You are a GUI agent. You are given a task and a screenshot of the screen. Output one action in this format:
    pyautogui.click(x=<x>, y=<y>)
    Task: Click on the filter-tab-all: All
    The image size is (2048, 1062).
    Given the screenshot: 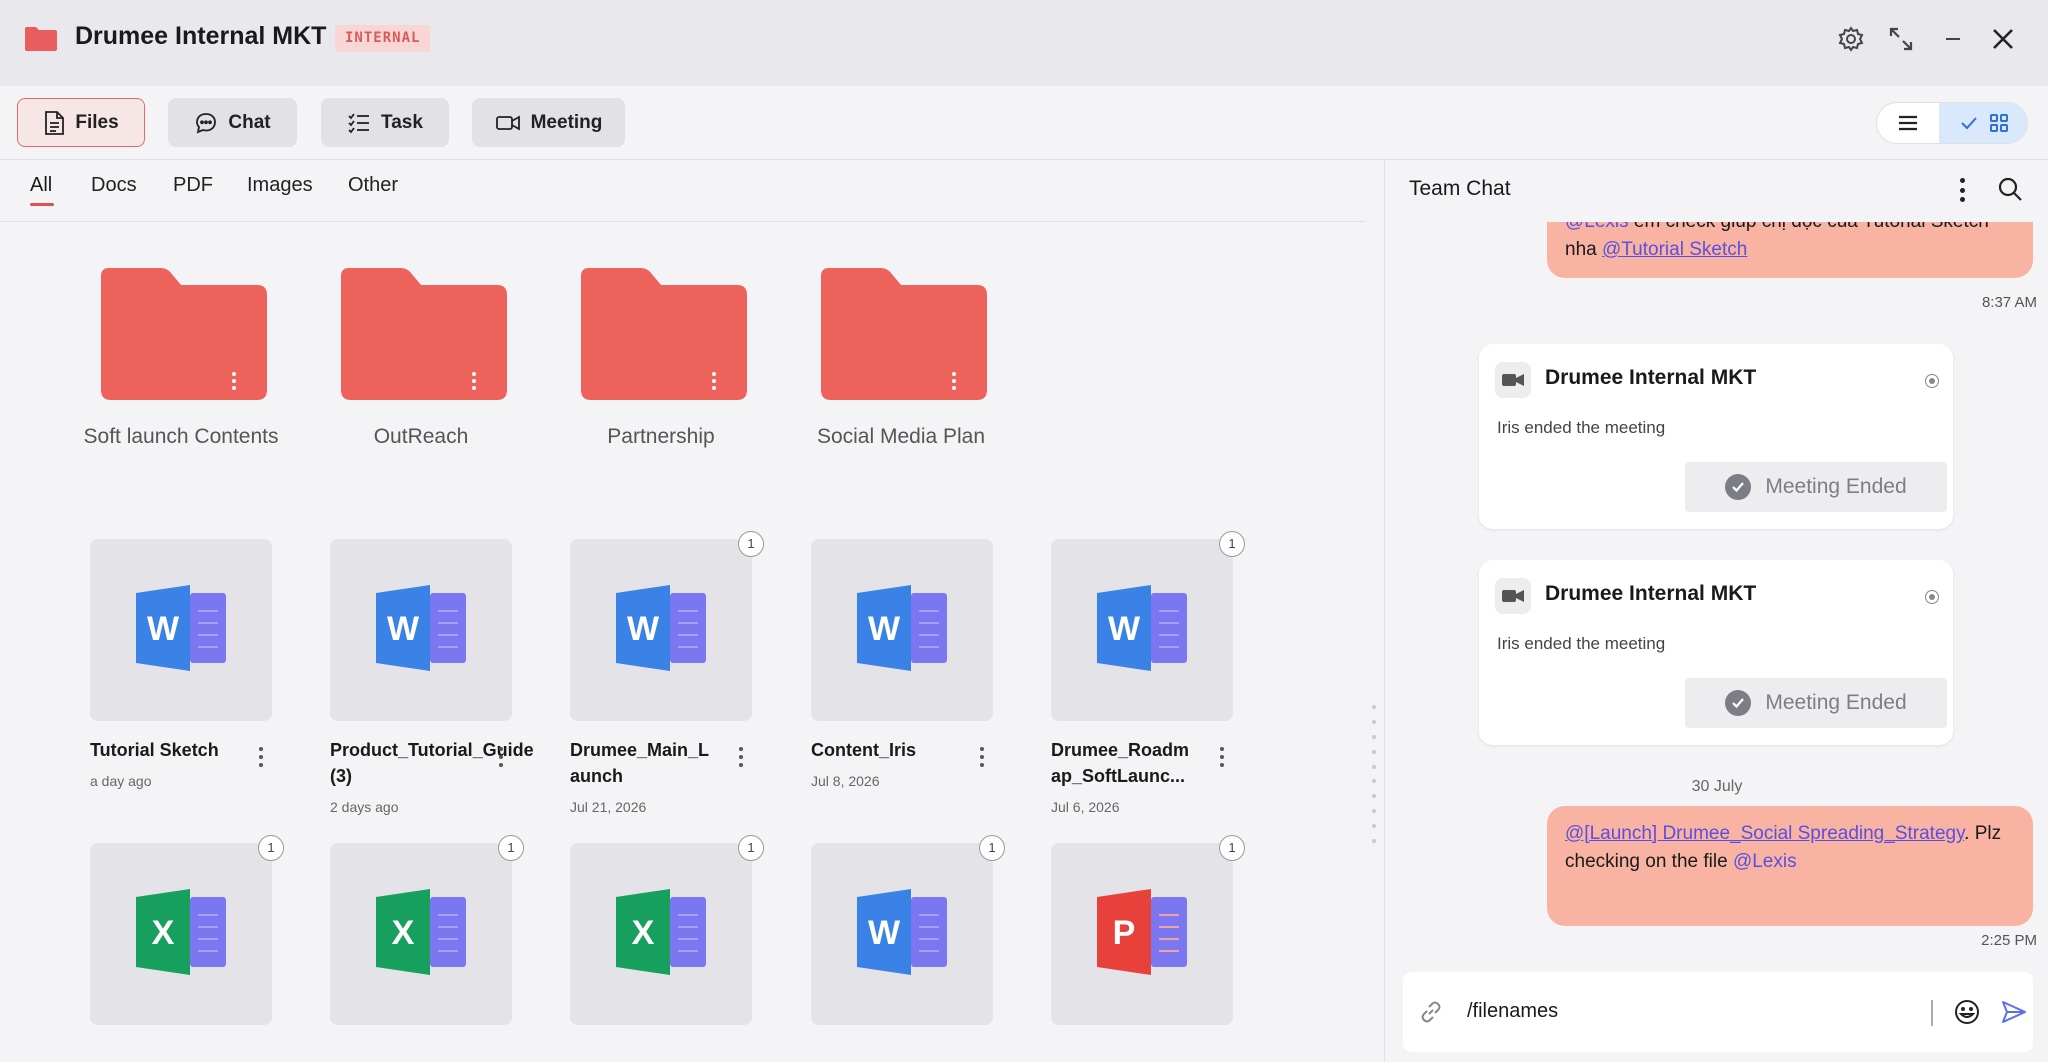 What is the action you would take?
    pyautogui.click(x=41, y=185)
    